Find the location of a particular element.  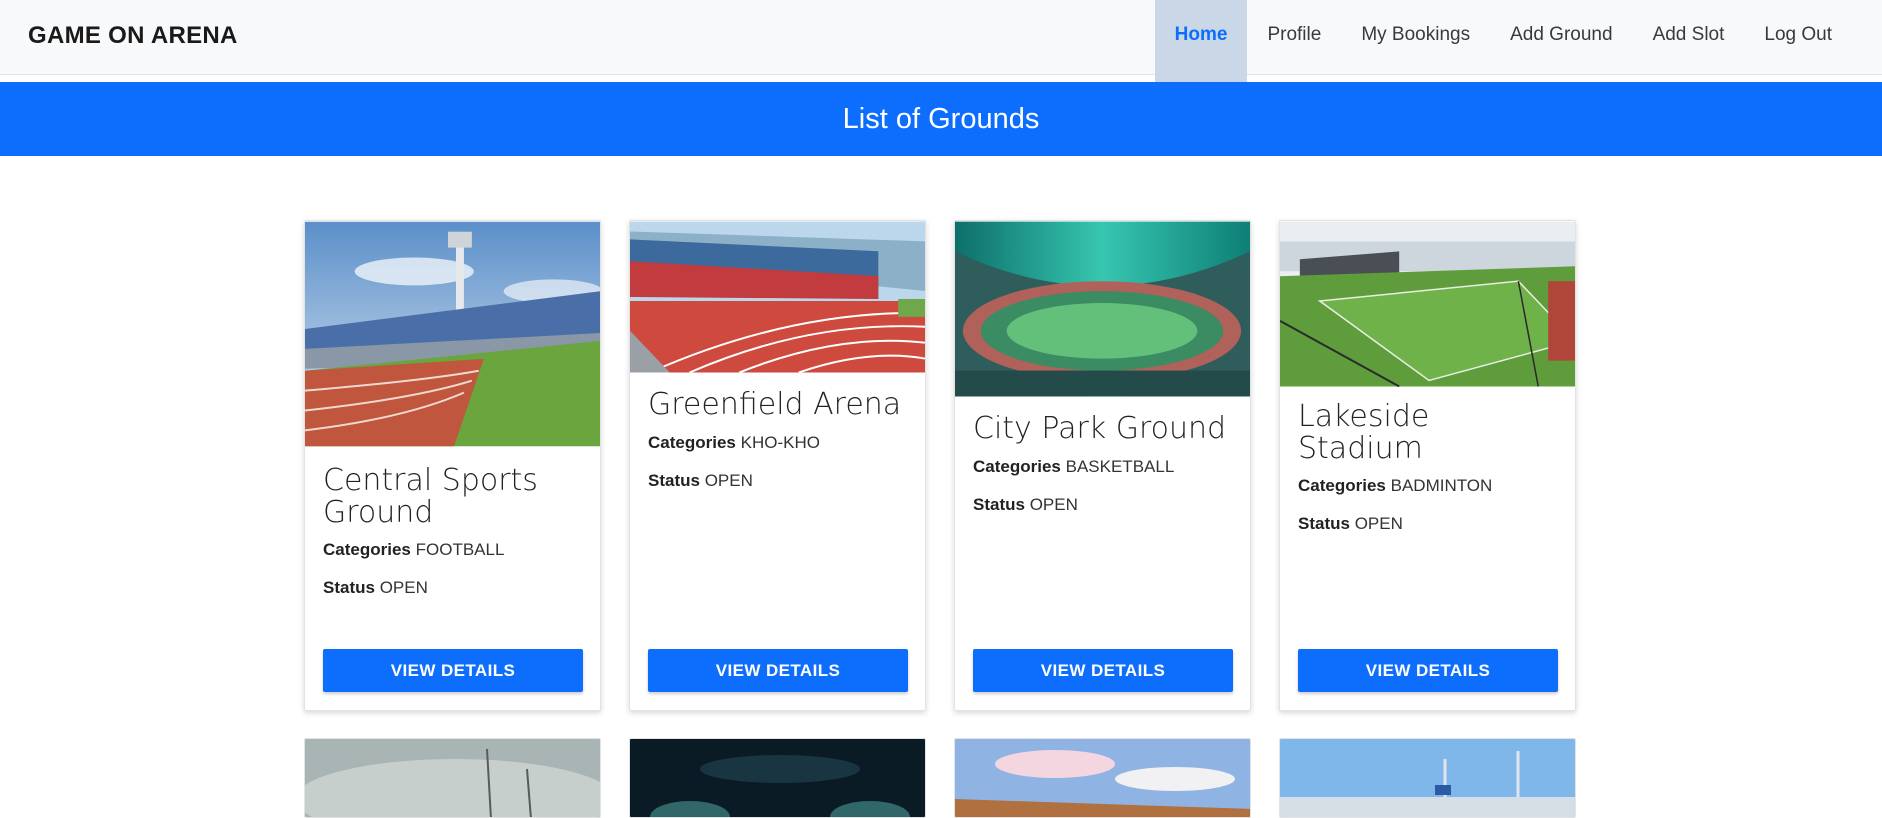

nav-item-add-ground: Add Ground is located at coordinates (1561, 35).